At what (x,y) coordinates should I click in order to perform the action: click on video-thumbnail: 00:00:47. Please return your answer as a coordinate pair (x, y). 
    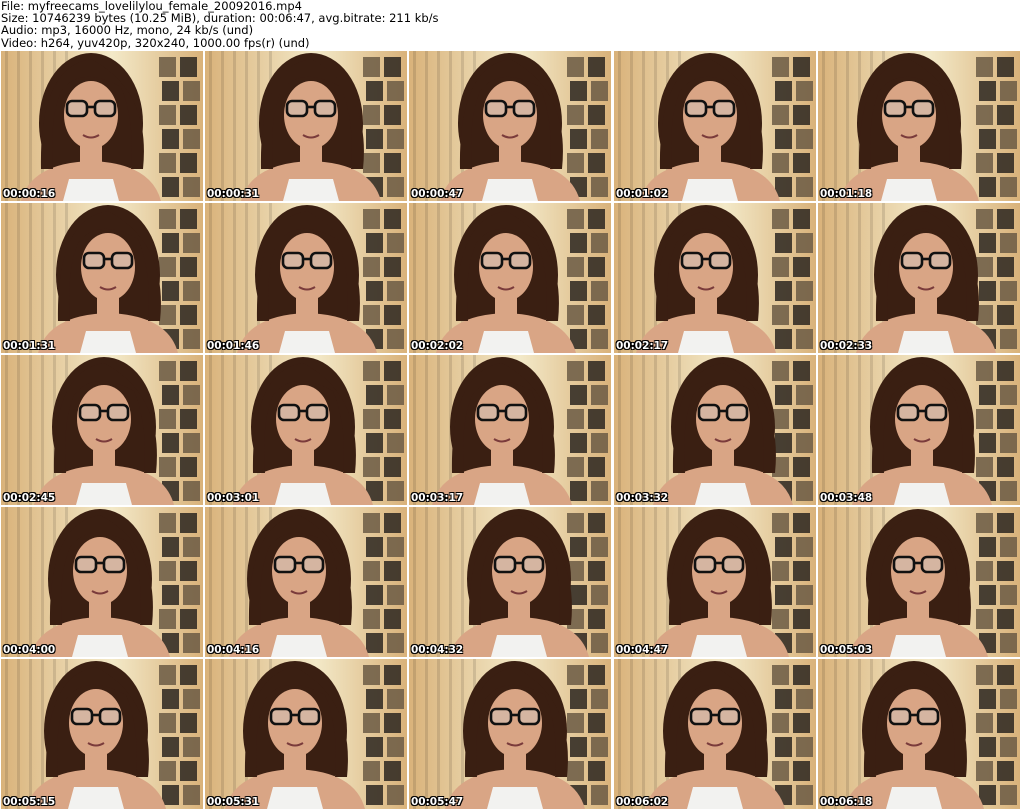
    Looking at the image, I should click on (510, 126).